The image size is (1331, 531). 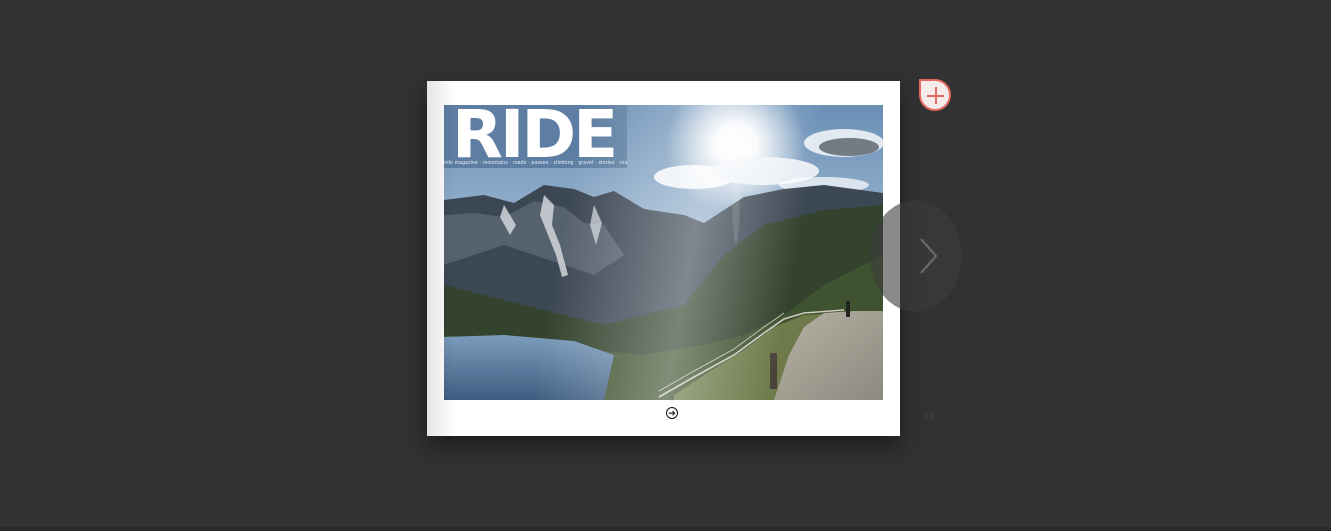 What do you see at coordinates (929, 416) in the screenshot?
I see `skip-to-end-icon` at bounding box center [929, 416].